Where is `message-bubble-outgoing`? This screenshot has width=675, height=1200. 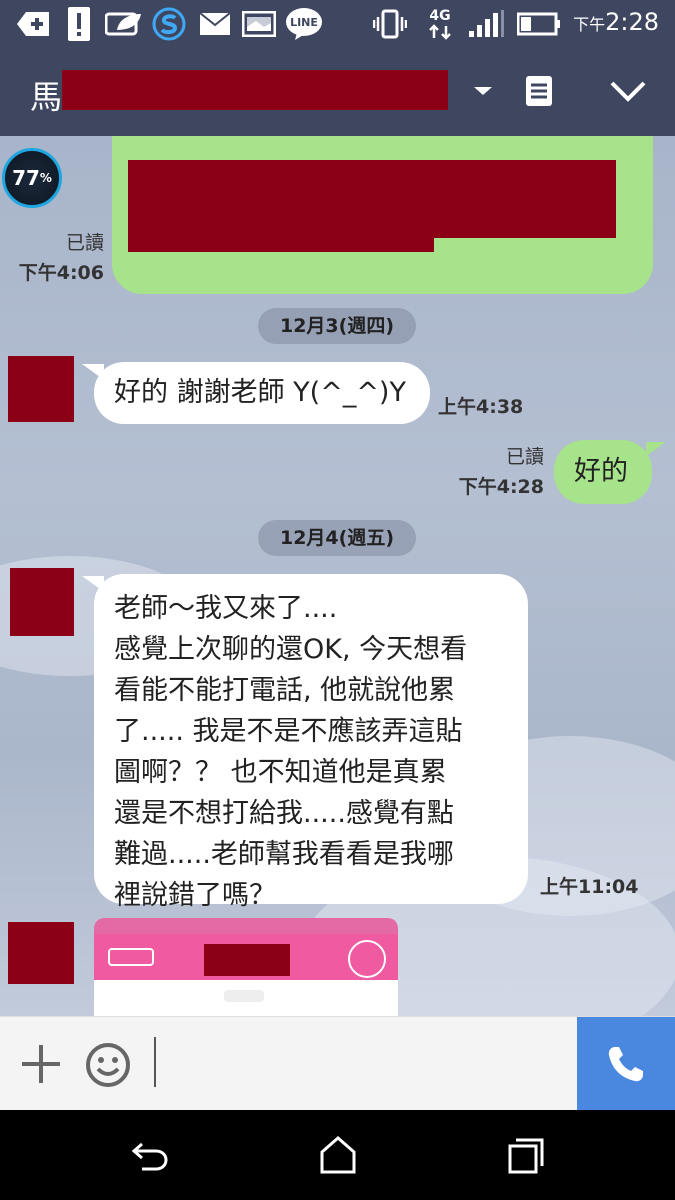
message-bubble-outgoing is located at coordinates (382, 215).